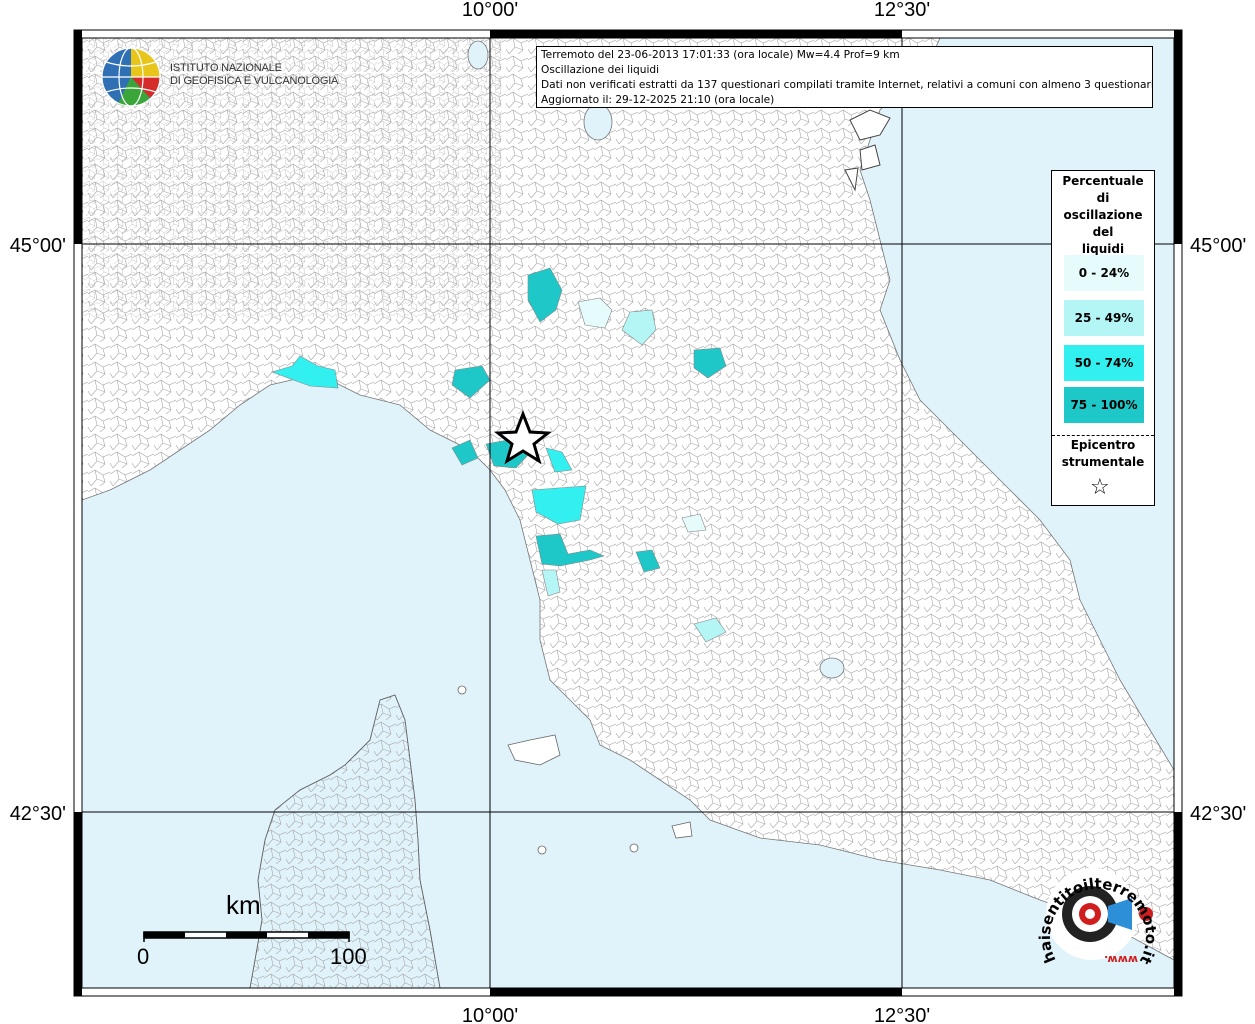  I want to click on legend-title-line: del, so click(1103, 232).